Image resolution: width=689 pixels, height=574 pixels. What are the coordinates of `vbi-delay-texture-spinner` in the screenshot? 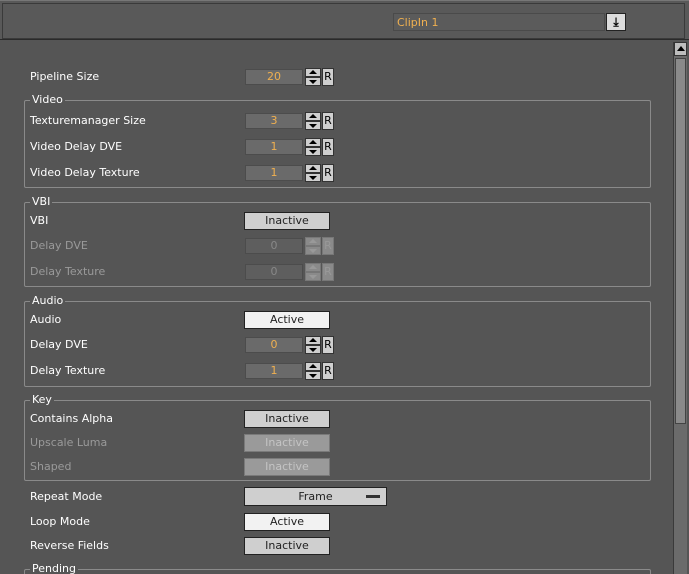 It's located at (313, 272).